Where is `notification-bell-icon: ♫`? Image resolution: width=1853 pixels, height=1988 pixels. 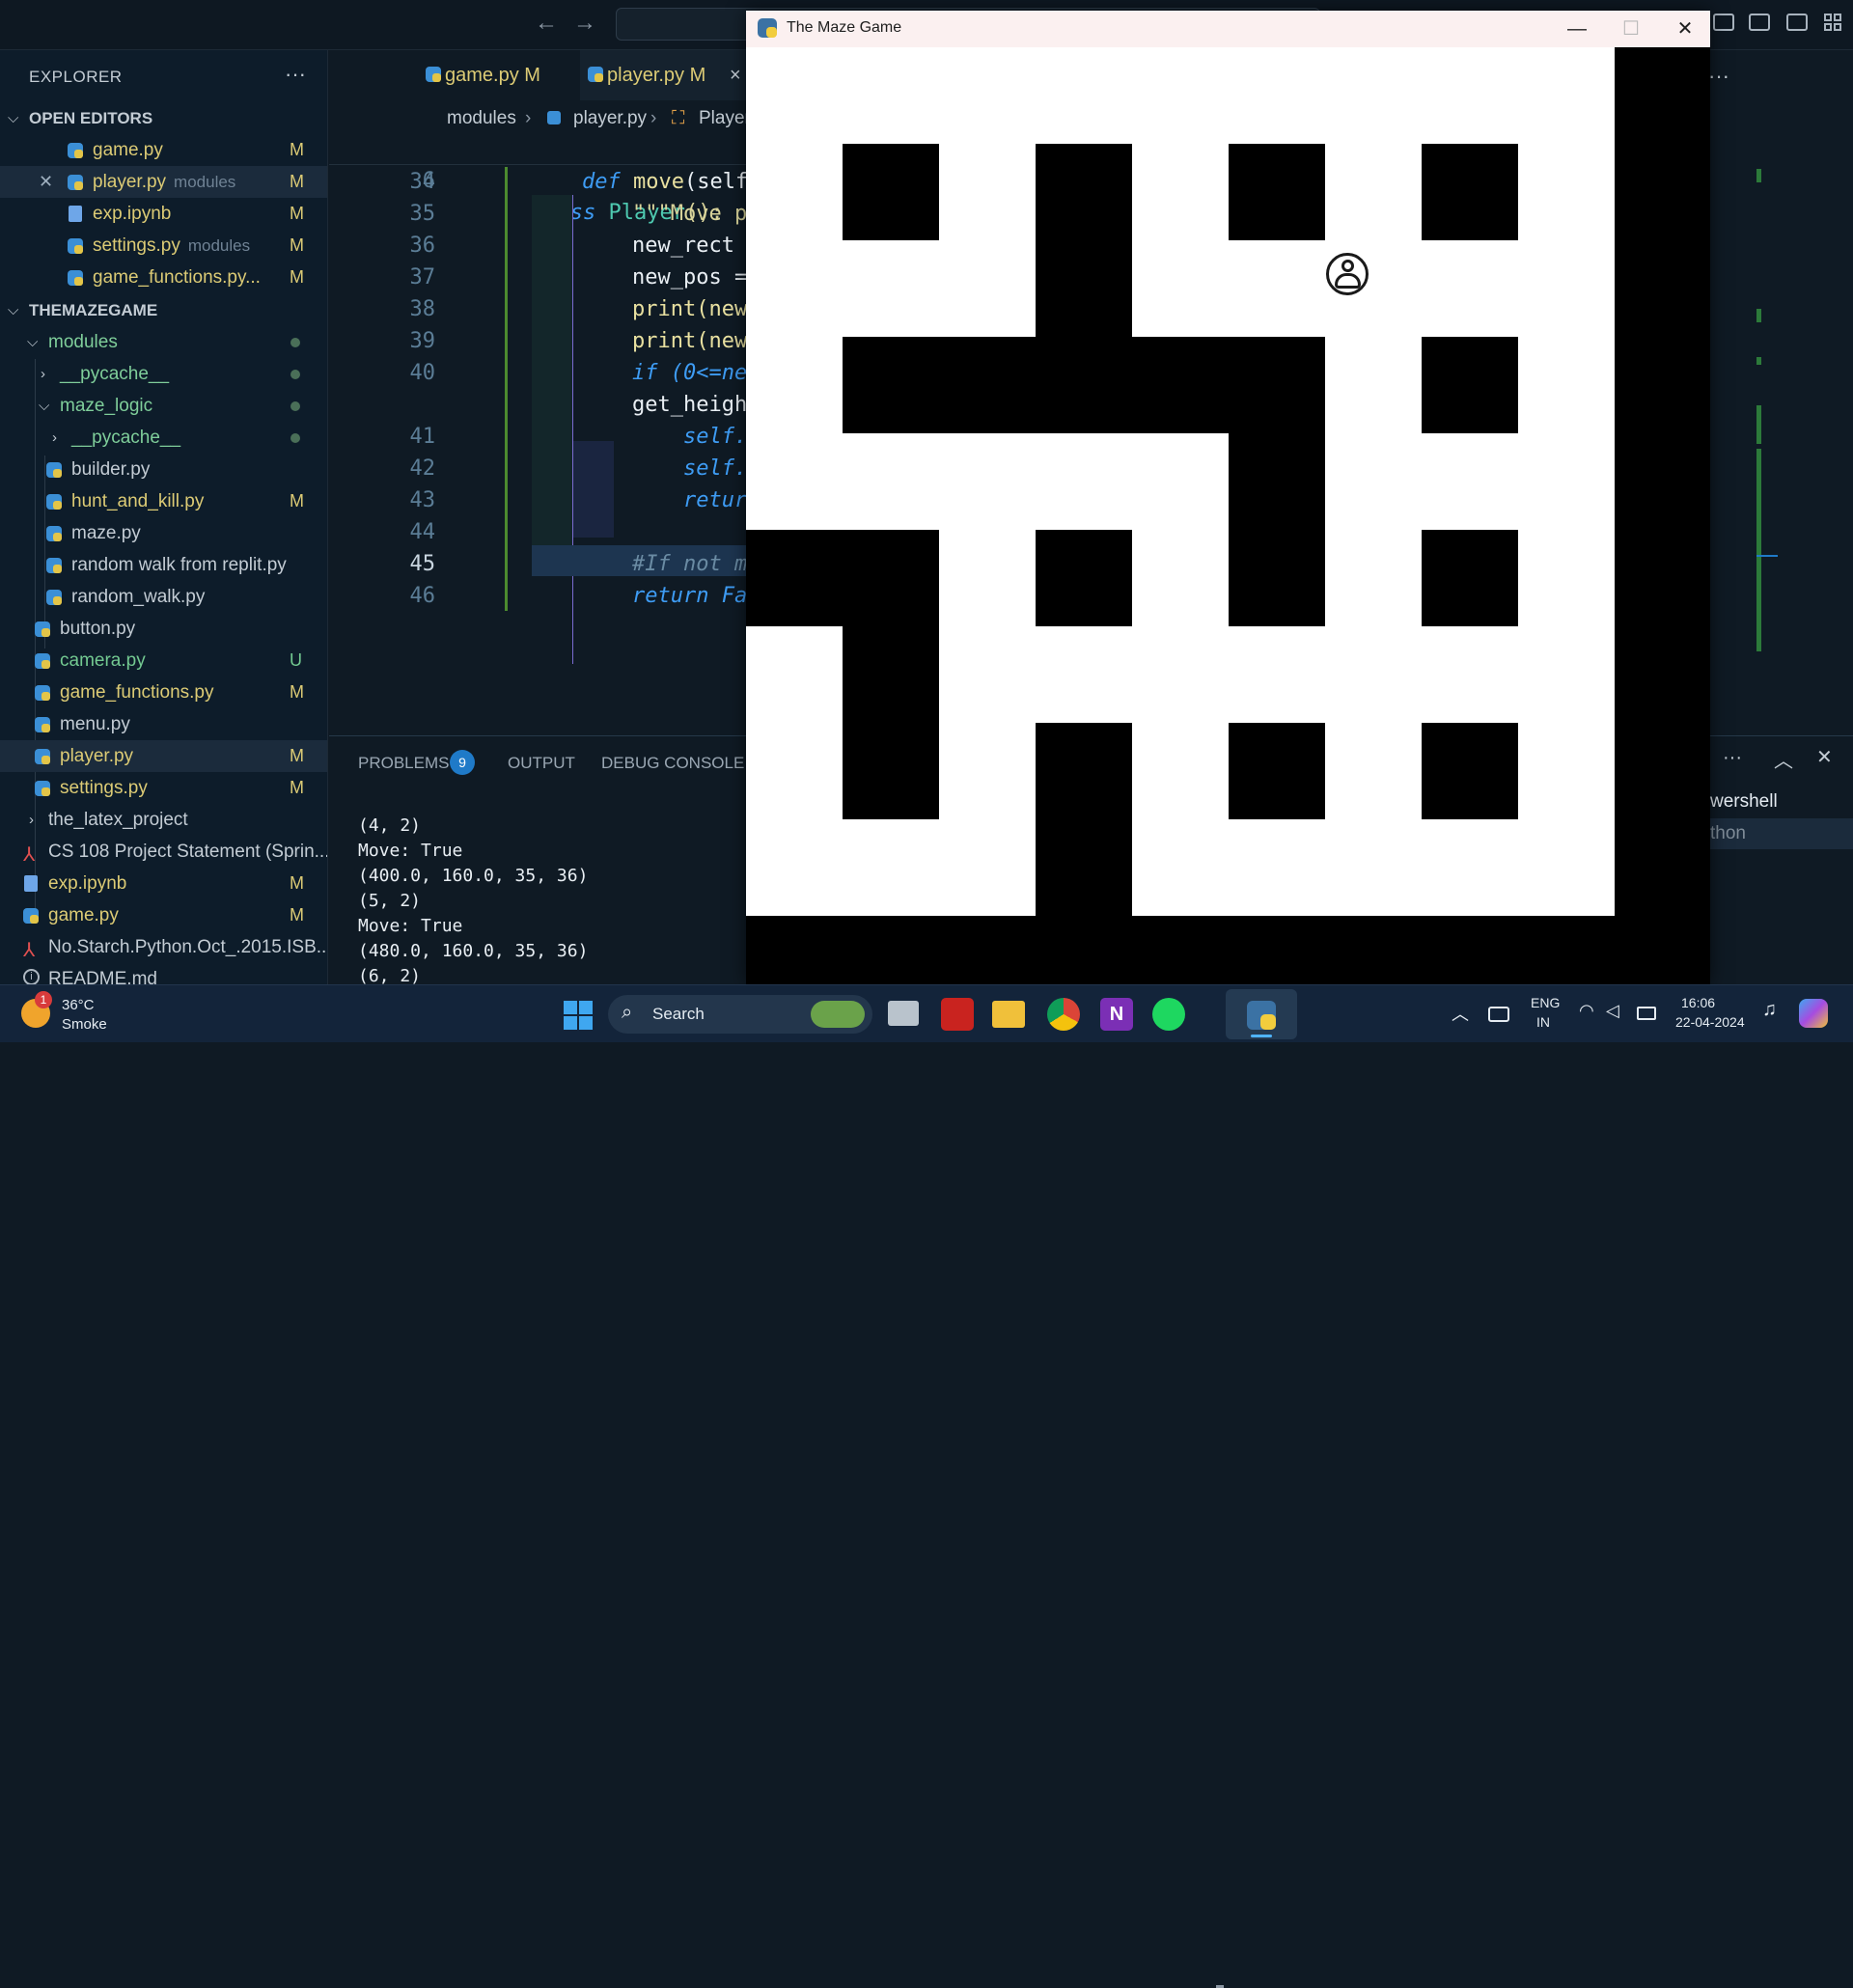 notification-bell-icon: ♫ is located at coordinates (1769, 1010).